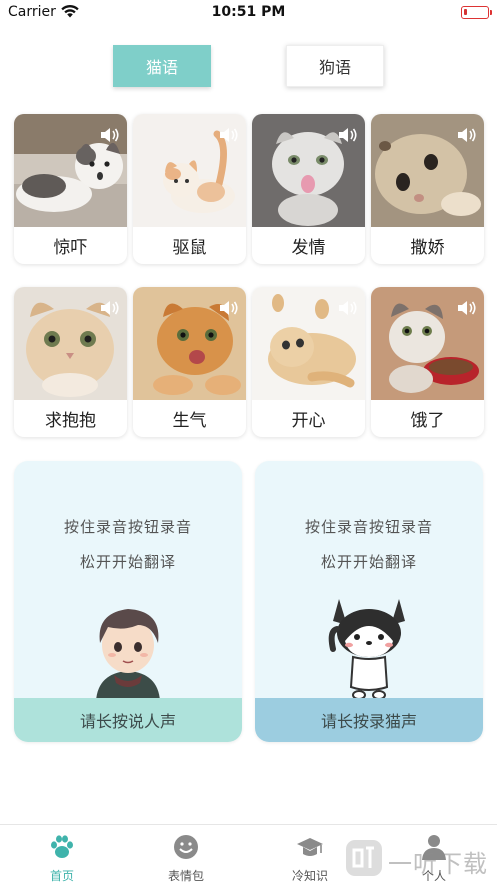  Describe the element at coordinates (189, 362) in the screenshot. I see `sound-card-angry: 生气` at that location.